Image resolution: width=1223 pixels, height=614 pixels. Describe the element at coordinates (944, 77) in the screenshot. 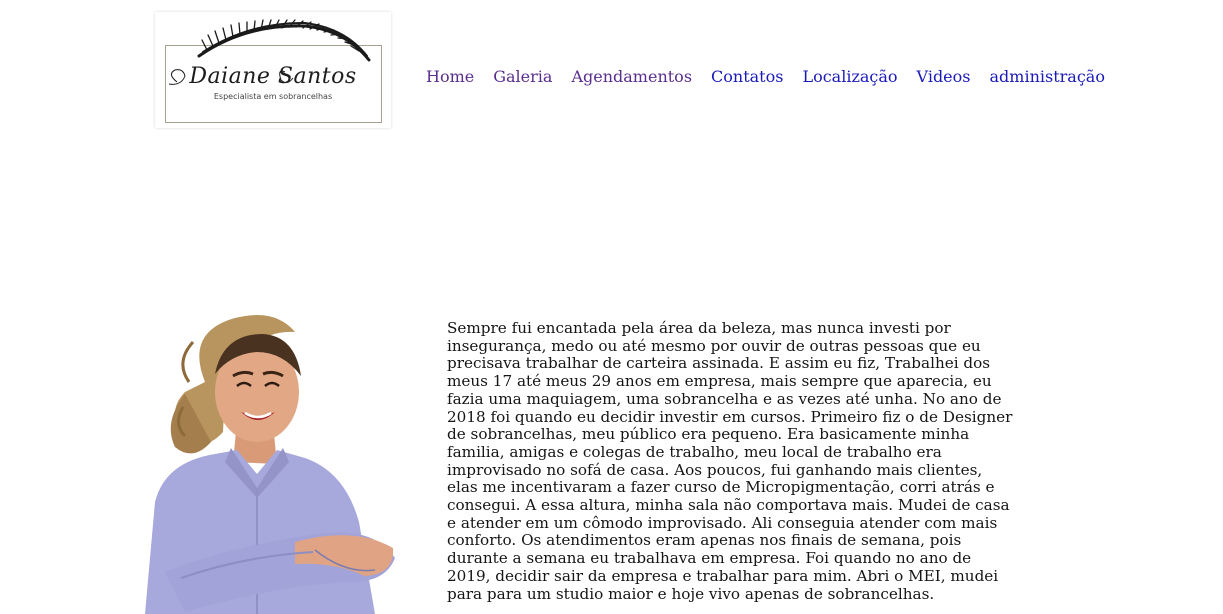

I see `nav-link-videos: Videos` at that location.